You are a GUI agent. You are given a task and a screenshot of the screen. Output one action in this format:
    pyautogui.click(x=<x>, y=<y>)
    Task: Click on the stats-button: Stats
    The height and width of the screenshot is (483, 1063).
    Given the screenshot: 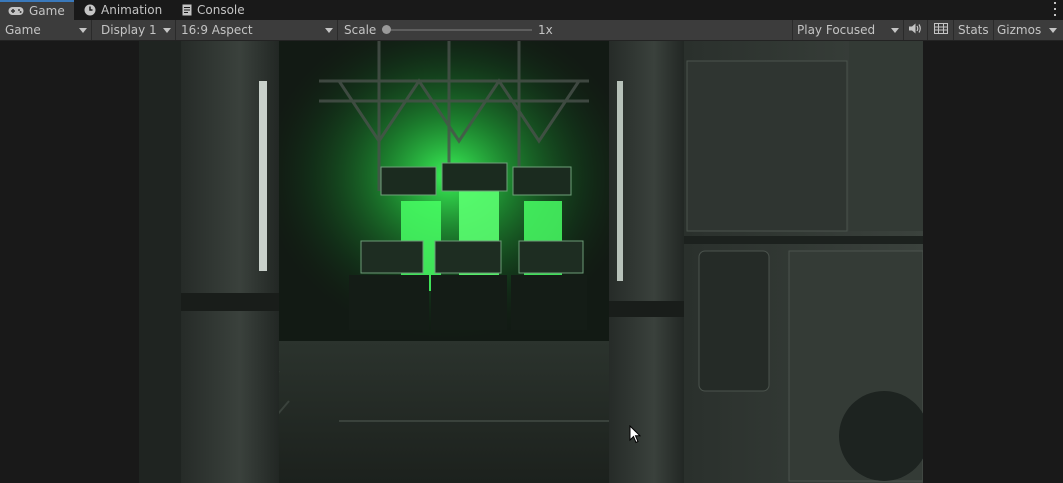 What is the action you would take?
    pyautogui.click(x=974, y=30)
    